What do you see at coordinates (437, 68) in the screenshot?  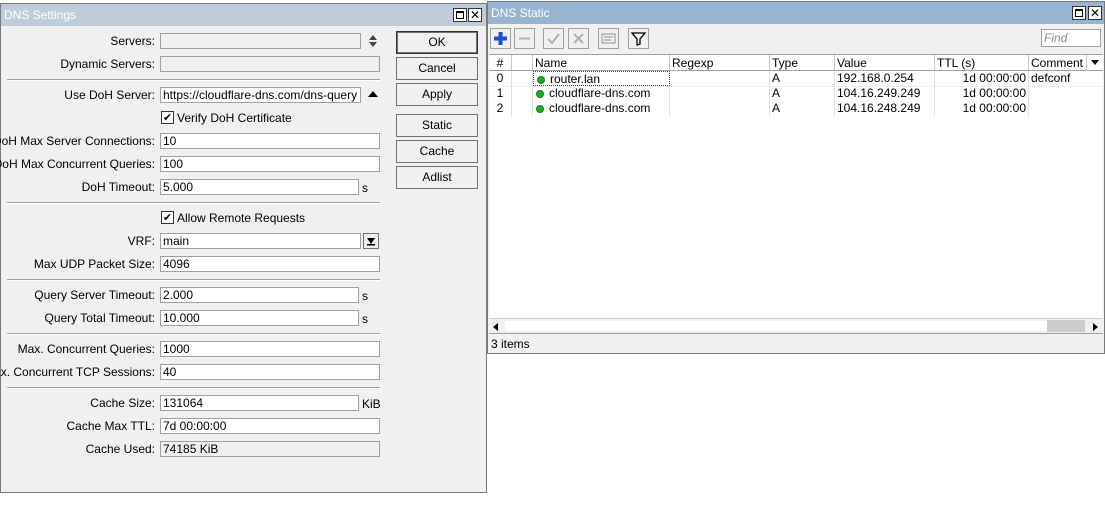 I see `cancel-button: Cancel` at bounding box center [437, 68].